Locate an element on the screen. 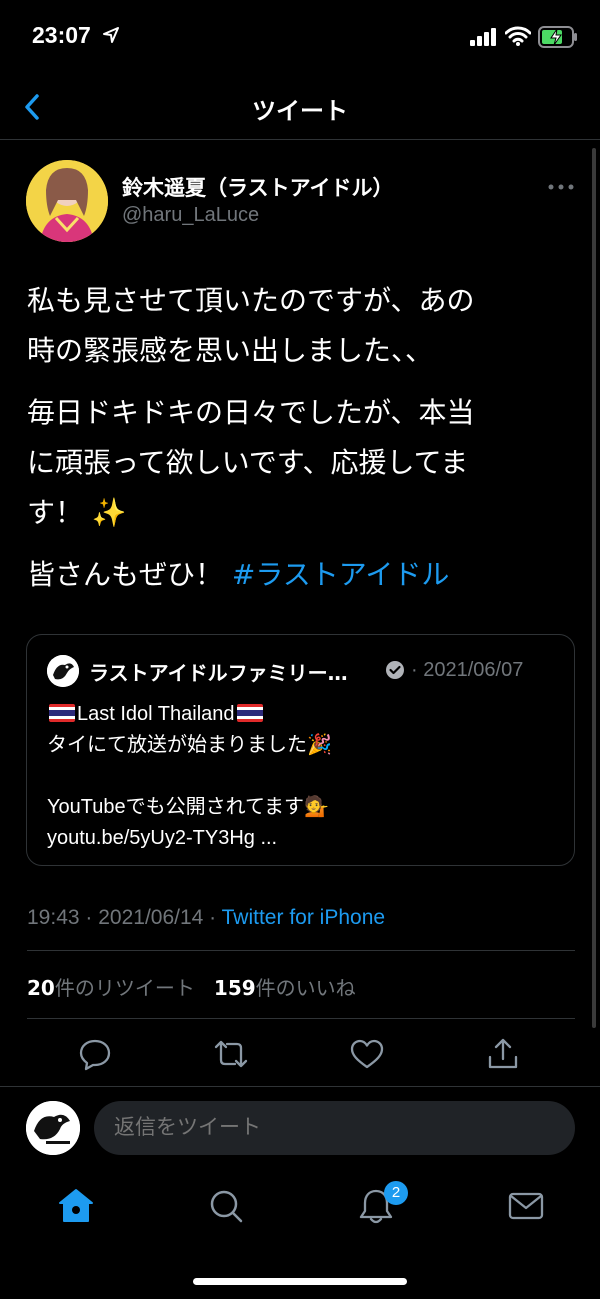  reply-icon is located at coordinates (95, 1054).